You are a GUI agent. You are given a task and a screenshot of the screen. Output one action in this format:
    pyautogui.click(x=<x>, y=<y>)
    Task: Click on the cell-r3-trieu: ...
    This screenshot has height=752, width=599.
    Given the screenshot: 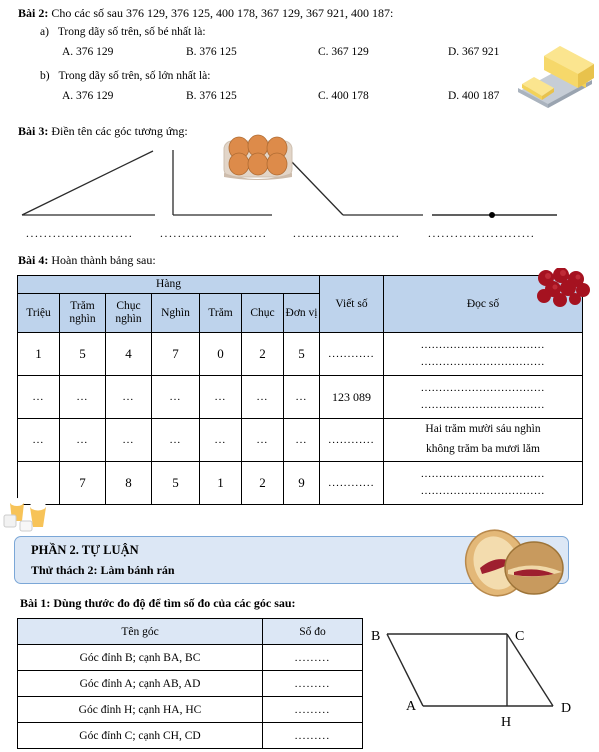 What is the action you would take?
    pyautogui.click(x=38, y=440)
    